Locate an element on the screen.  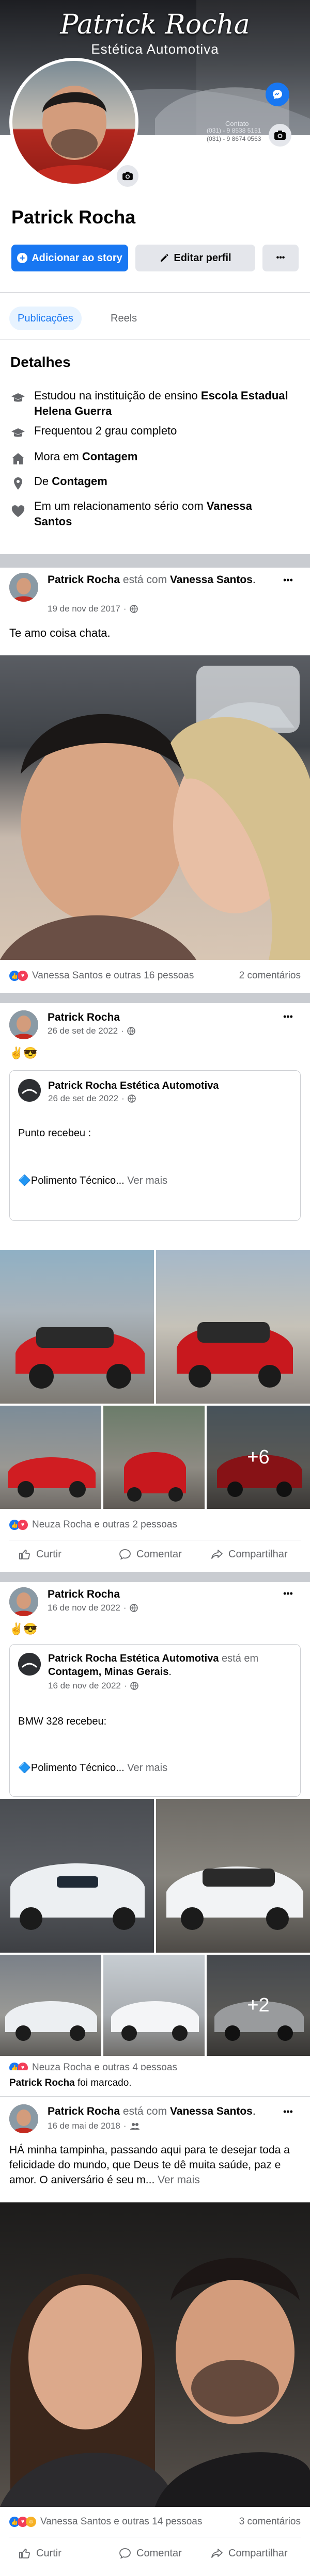
reactions-summary: 👍 ♥ Neuza Rocha e outras 2 pessoas is located at coordinates (93, 1525).